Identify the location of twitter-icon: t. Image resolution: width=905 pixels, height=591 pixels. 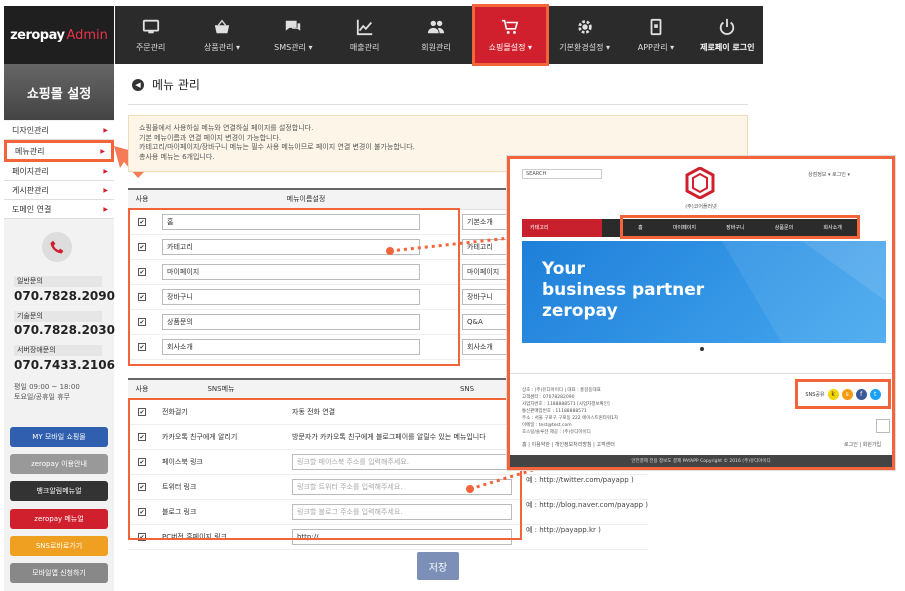
(875, 394).